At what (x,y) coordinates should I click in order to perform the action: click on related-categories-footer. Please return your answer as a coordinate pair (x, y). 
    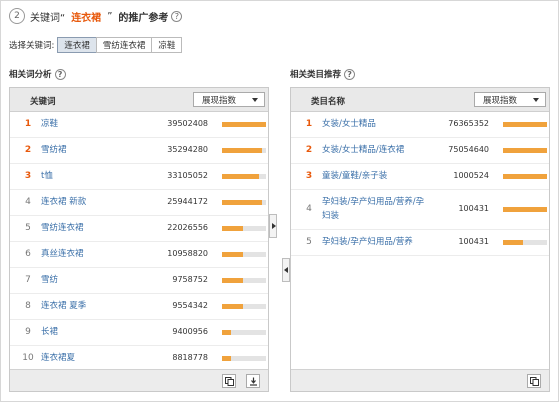
    Looking at the image, I should click on (420, 380).